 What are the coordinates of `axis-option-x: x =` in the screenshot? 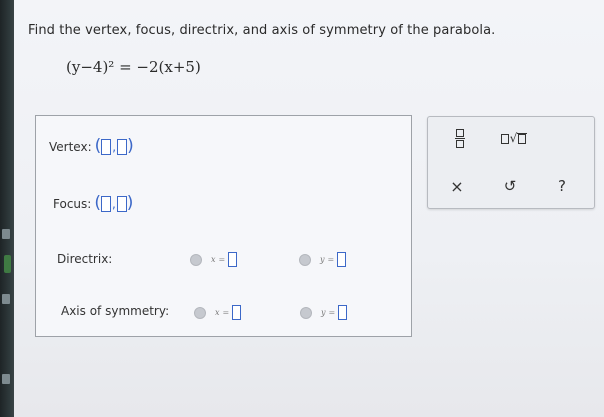 It's located at (218, 312).